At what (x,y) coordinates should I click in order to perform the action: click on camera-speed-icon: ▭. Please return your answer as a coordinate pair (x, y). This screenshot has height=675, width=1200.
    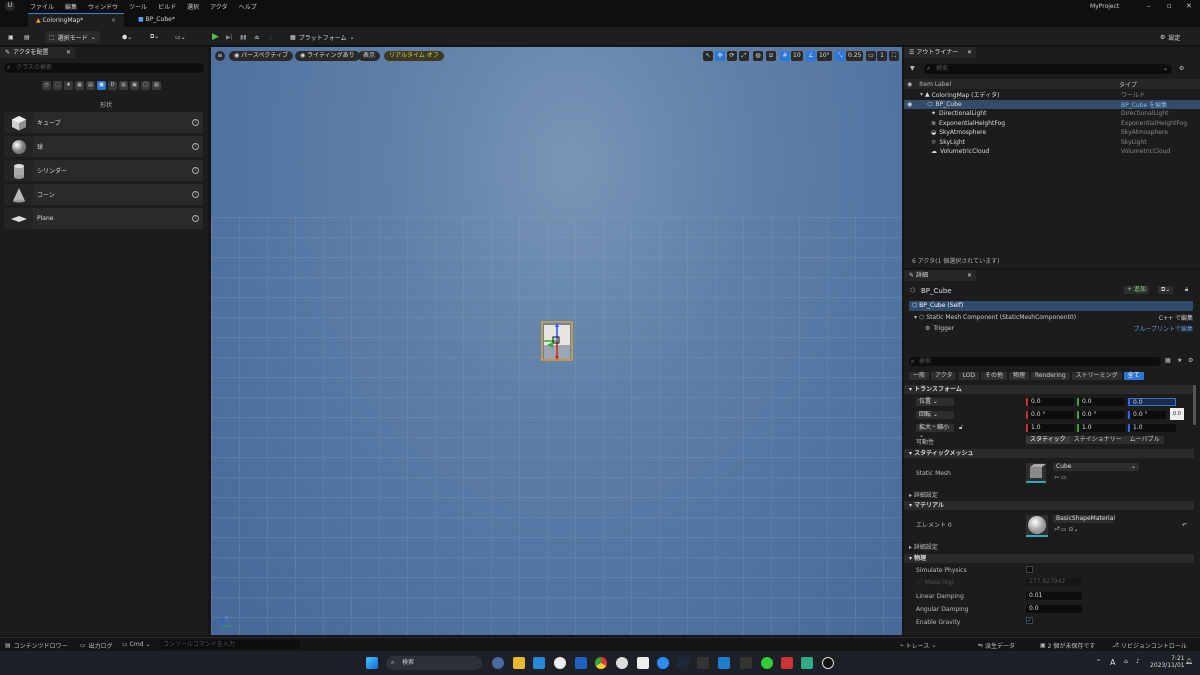
    Looking at the image, I should click on (871, 56).